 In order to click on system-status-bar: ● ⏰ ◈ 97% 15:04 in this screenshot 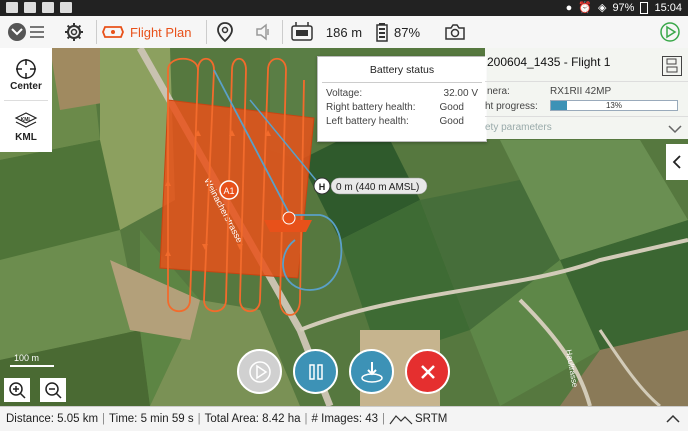, I will do `click(344, 8)`.